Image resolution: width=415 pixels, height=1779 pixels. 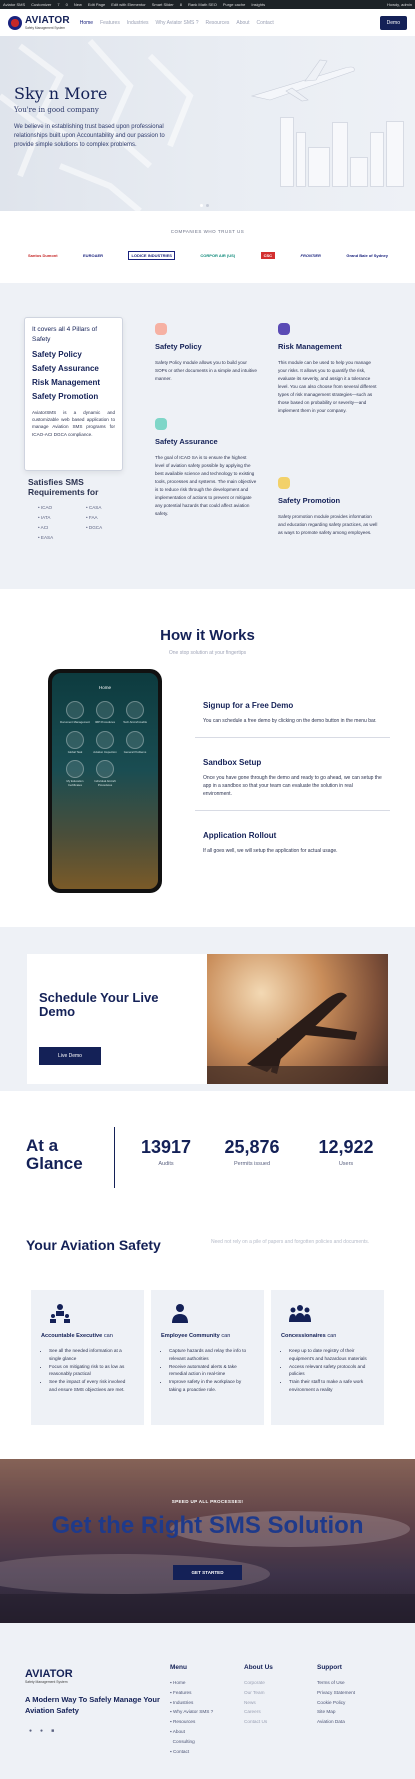 I want to click on admin-bar-item: Rank Math SEO, so click(x=202, y=4).